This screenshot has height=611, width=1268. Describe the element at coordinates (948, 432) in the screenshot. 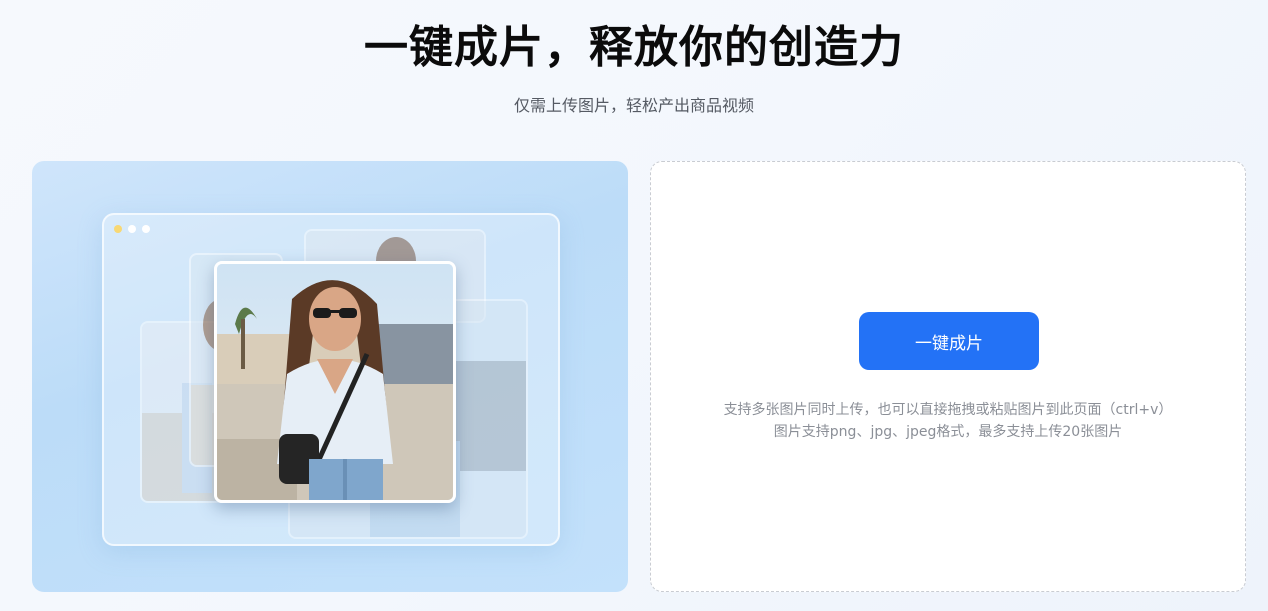

I see `upload-format-hint-text: 图片支持png、jpg、jpeg格式，最多支持上传20张图片` at that location.